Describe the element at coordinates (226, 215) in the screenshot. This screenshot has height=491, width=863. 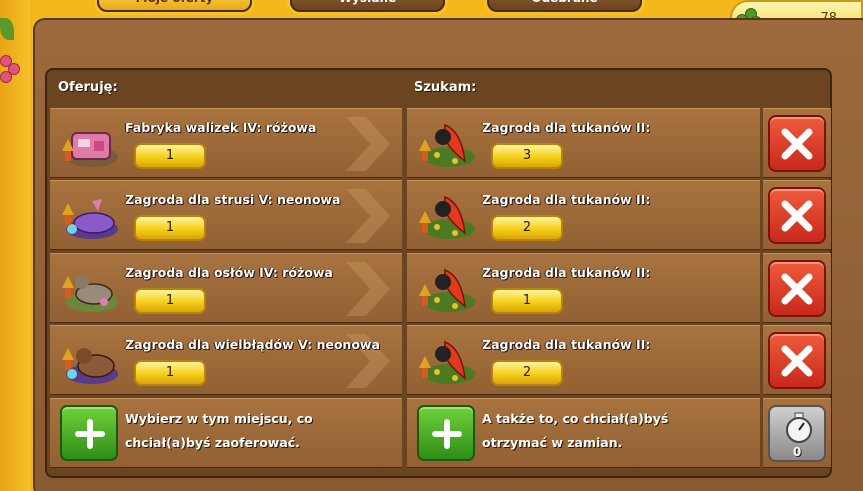
I see `offer-row: Zagroda dla strusi V: neonowa 1` at that location.